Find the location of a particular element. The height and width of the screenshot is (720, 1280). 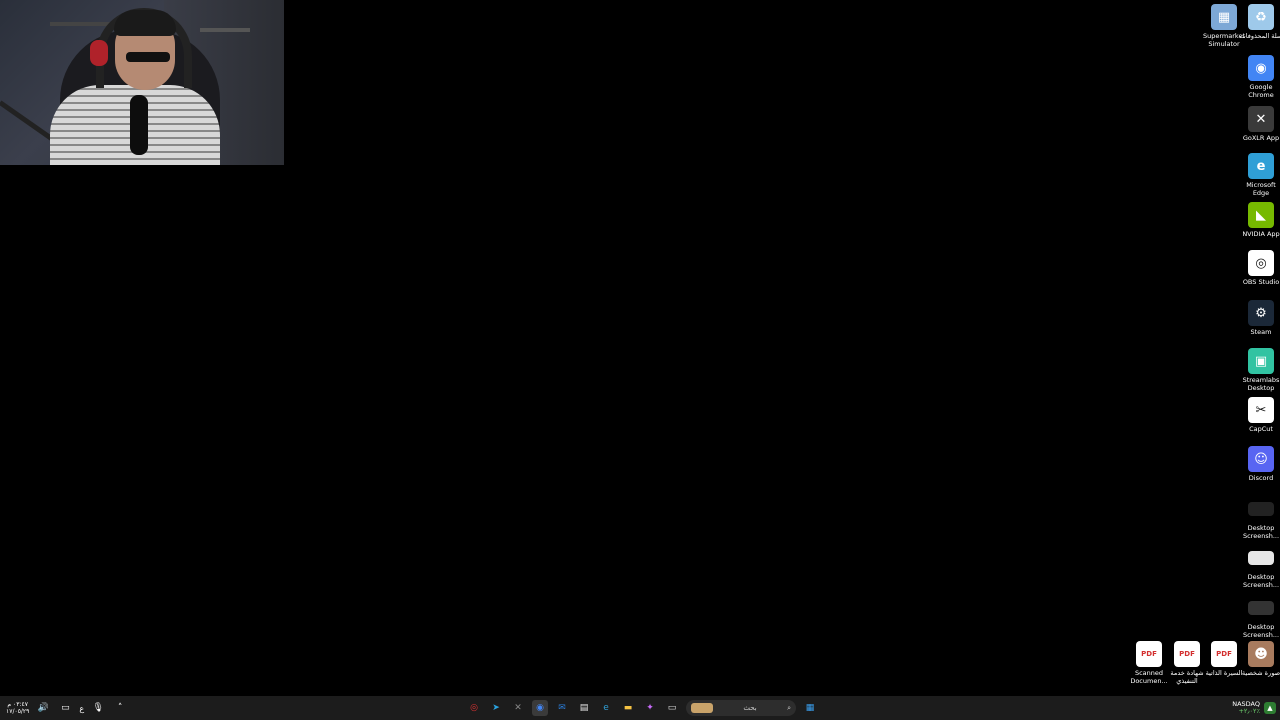

desktop-icon: PDF السيرة الذاتية is located at coordinates (1224, 659).